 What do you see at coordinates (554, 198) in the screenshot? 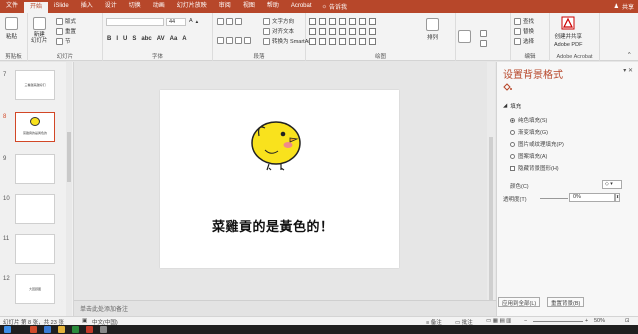
I see `transparency-slider` at bounding box center [554, 198].